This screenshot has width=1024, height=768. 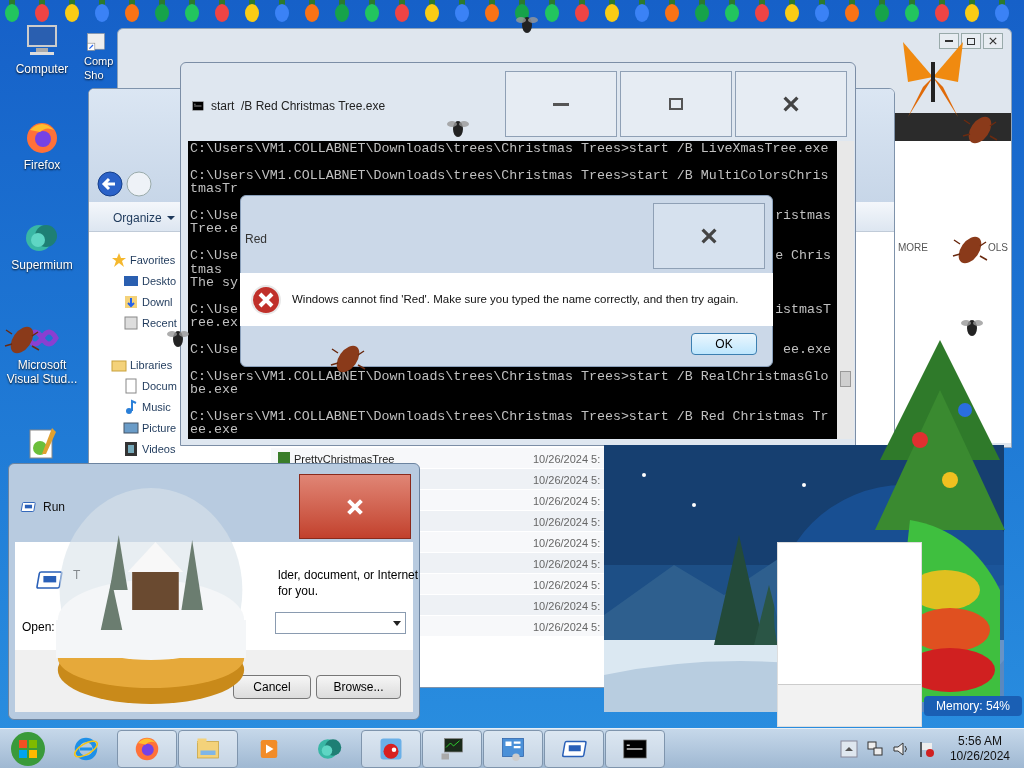 I want to click on icon-label: Supermium, so click(x=42, y=265).